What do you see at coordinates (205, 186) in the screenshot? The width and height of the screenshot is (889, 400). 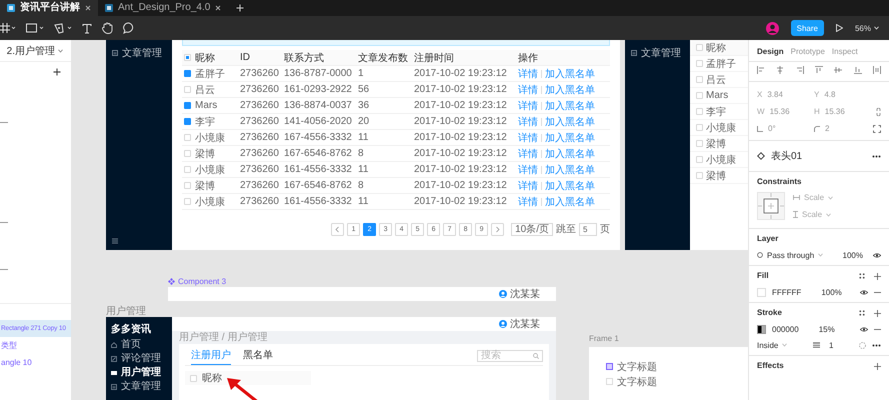 I see `table-cell-text: 梁博` at bounding box center [205, 186].